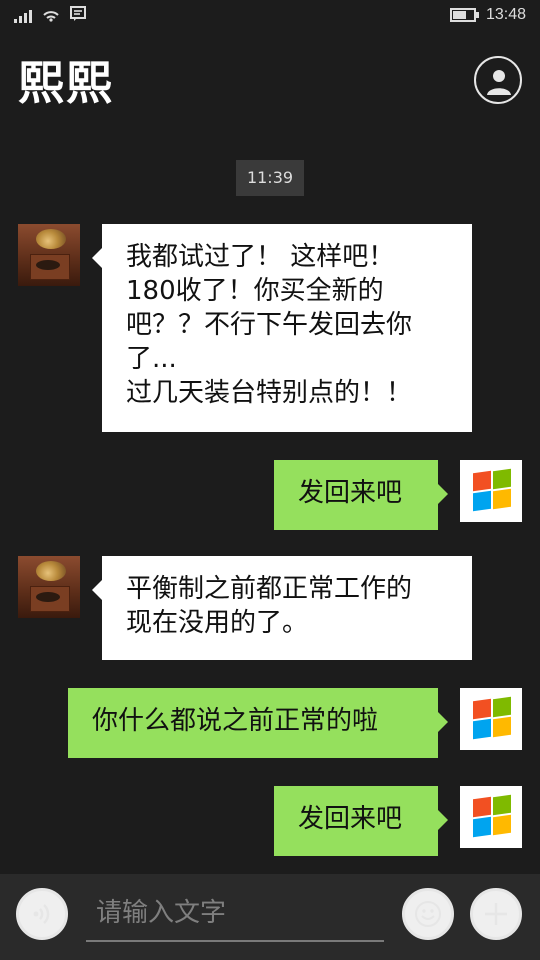 The height and width of the screenshot is (960, 540). I want to click on status-bar: 13:48, so click(270, 16).